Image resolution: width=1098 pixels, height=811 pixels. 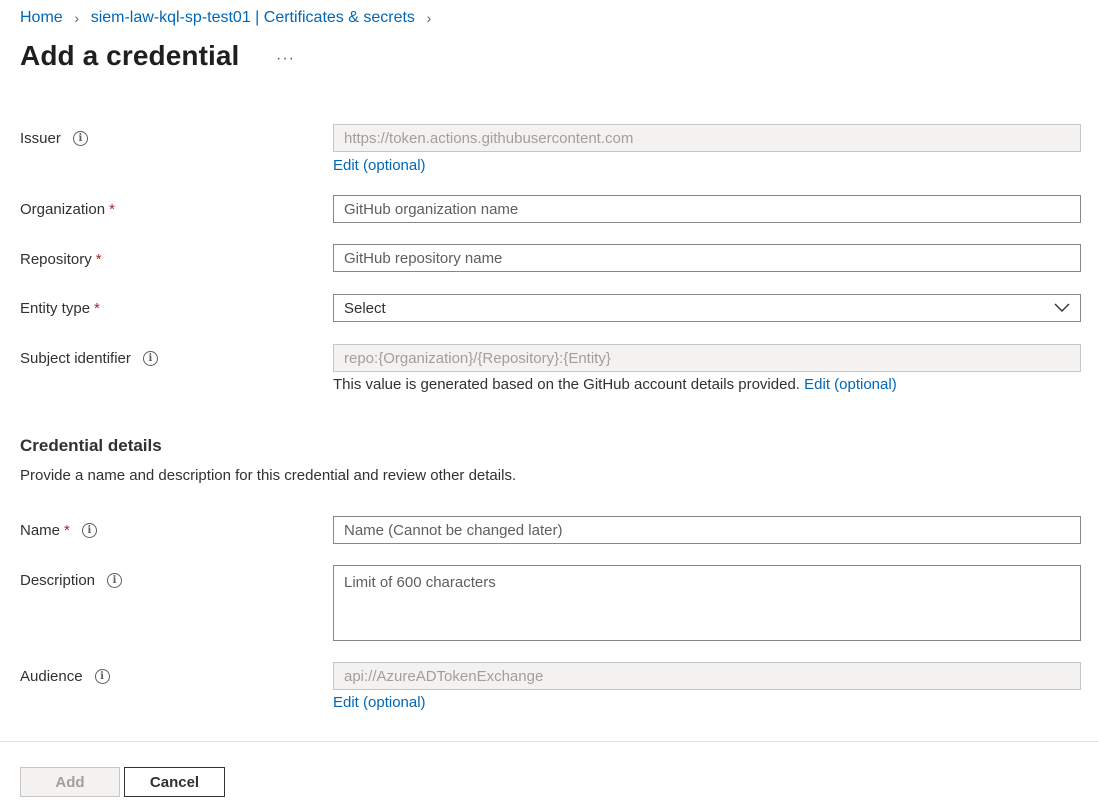 I want to click on subject-label: Subject identifier i, so click(x=89, y=358).